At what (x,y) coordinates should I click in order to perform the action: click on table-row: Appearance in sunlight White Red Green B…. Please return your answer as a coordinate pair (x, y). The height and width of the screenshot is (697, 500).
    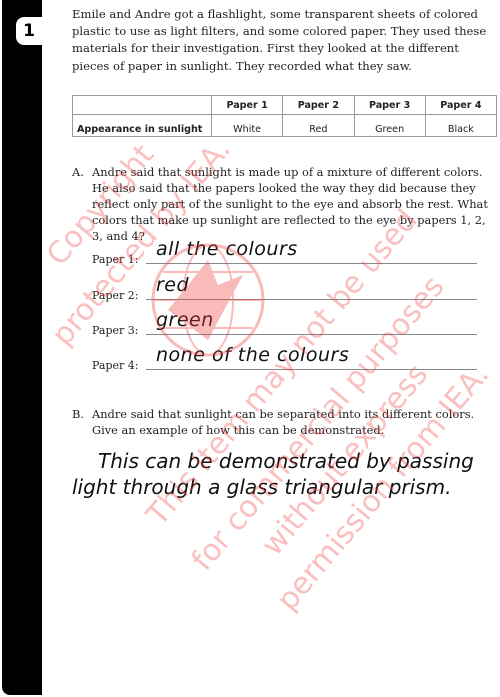
    Looking at the image, I should click on (285, 125).